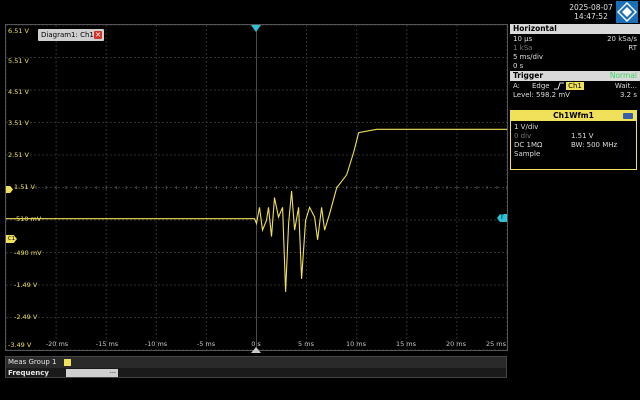  I want to click on trigger-source: Ch1, so click(575, 86).